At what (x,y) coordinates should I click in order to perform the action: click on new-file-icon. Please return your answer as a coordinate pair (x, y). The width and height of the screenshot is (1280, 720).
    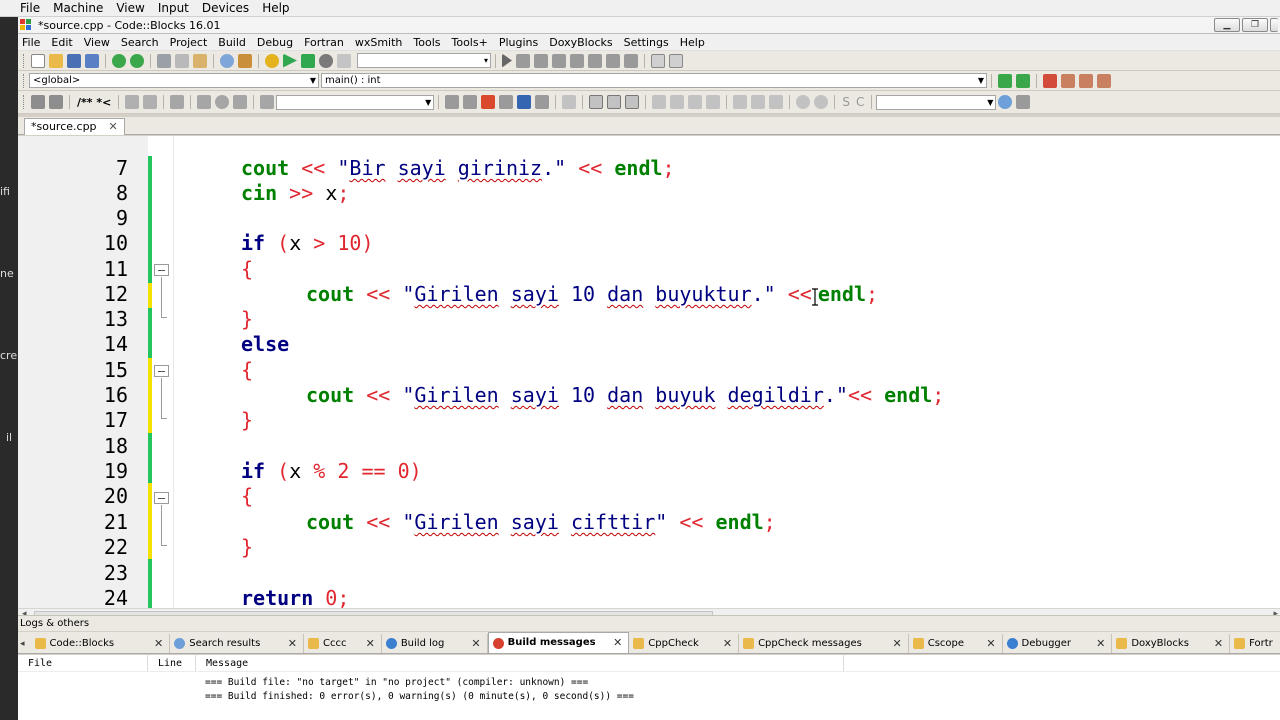
    Looking at the image, I should click on (38, 60).